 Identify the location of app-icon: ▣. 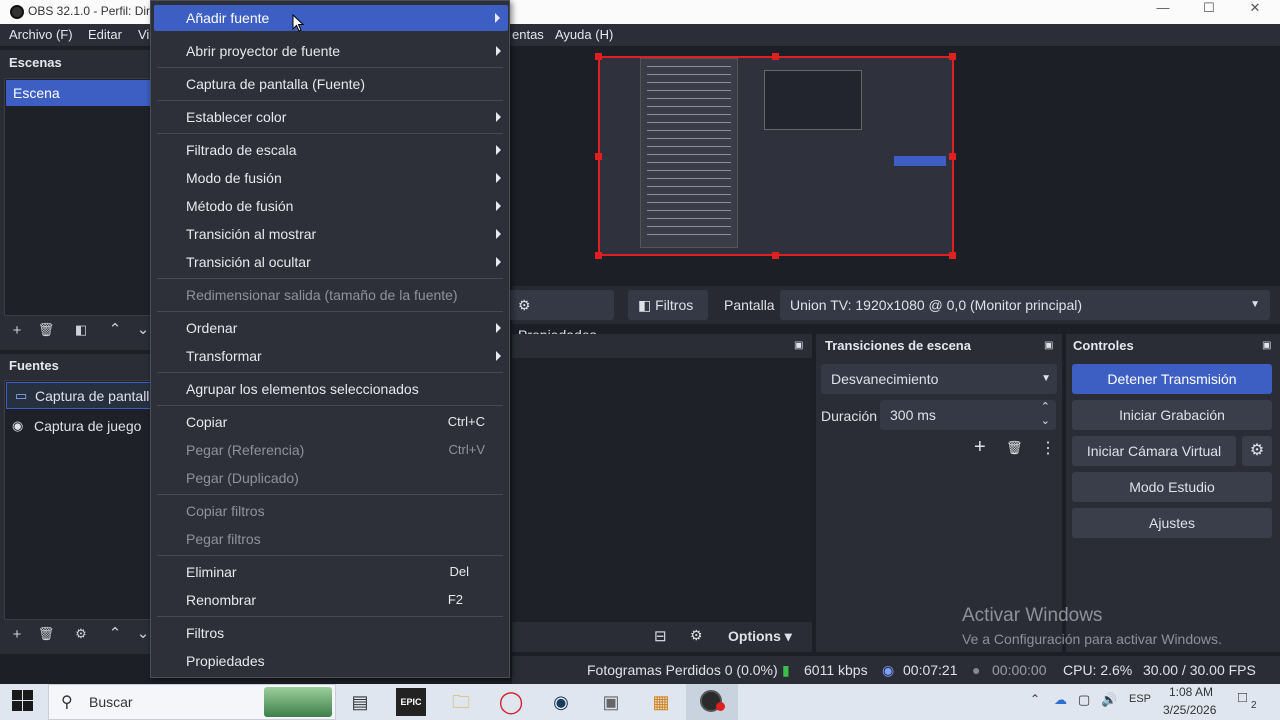
(611, 702).